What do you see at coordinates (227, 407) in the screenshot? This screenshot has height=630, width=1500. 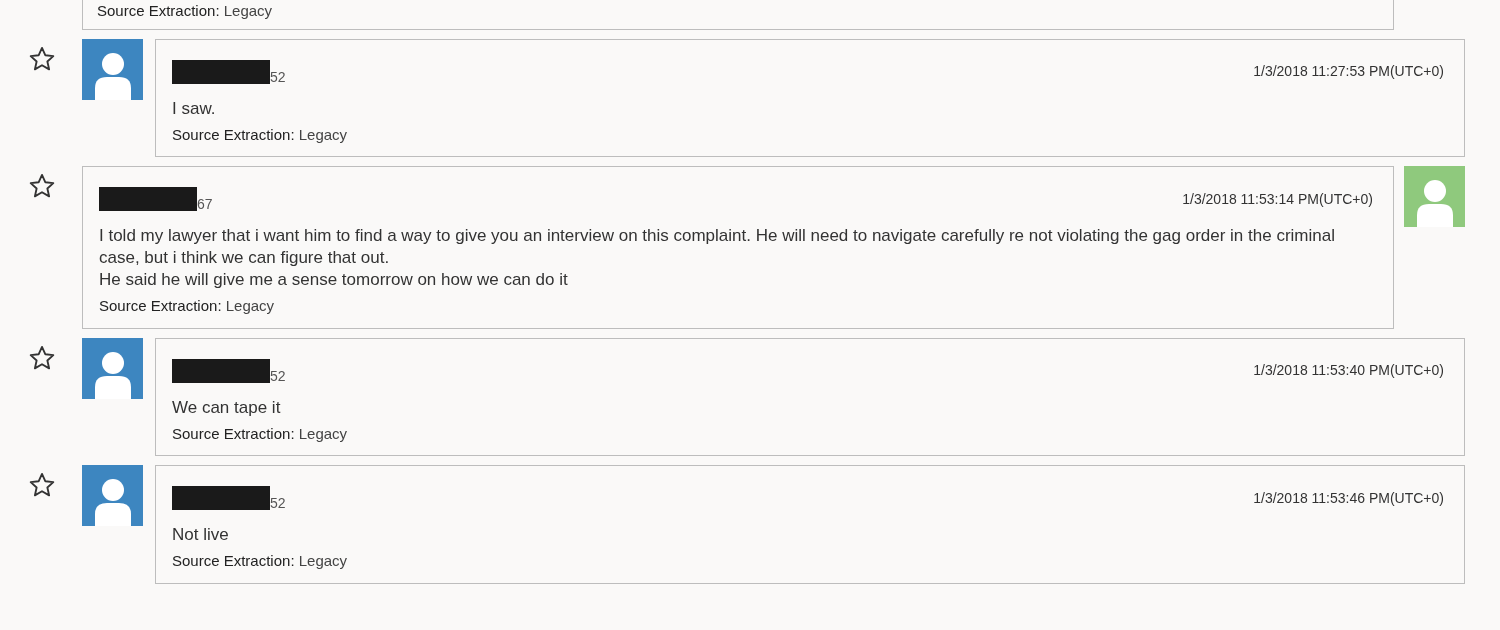 I see `message-text: We can tape it` at bounding box center [227, 407].